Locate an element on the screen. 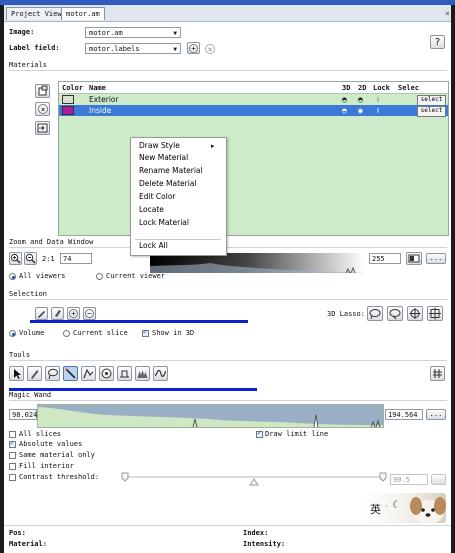  menu-item-lock-material: Lock Material is located at coordinates (164, 223).